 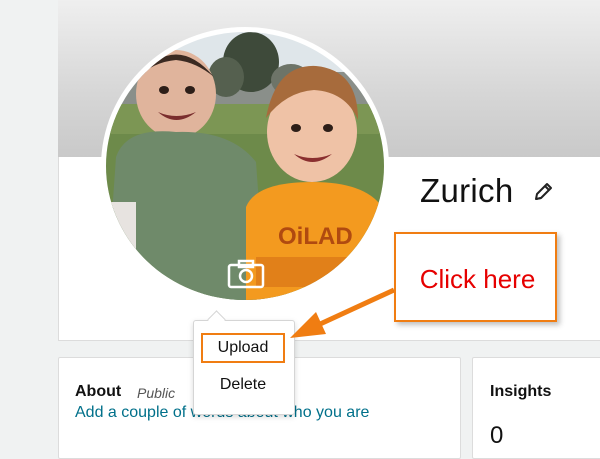 What do you see at coordinates (156, 393) in the screenshot?
I see `about-visibility: Public` at bounding box center [156, 393].